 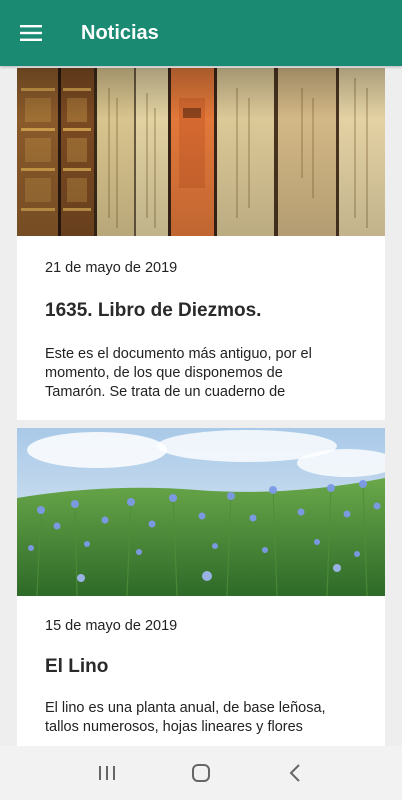 I want to click on page-title: Noticias, so click(x=120, y=32).